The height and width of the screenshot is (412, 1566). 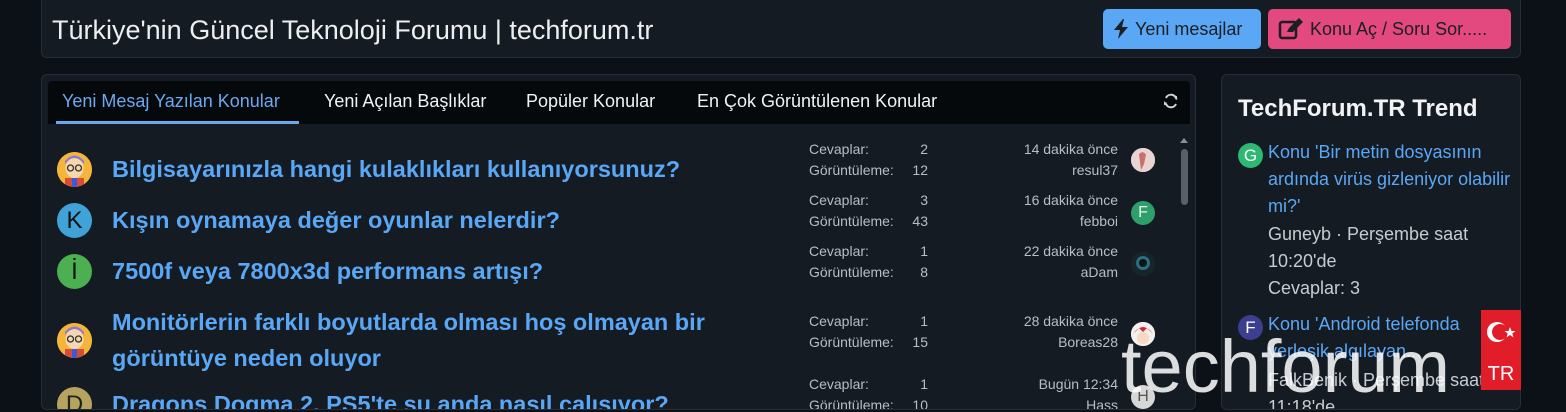 What do you see at coordinates (924, 200) in the screenshot?
I see `replies-count: 3` at bounding box center [924, 200].